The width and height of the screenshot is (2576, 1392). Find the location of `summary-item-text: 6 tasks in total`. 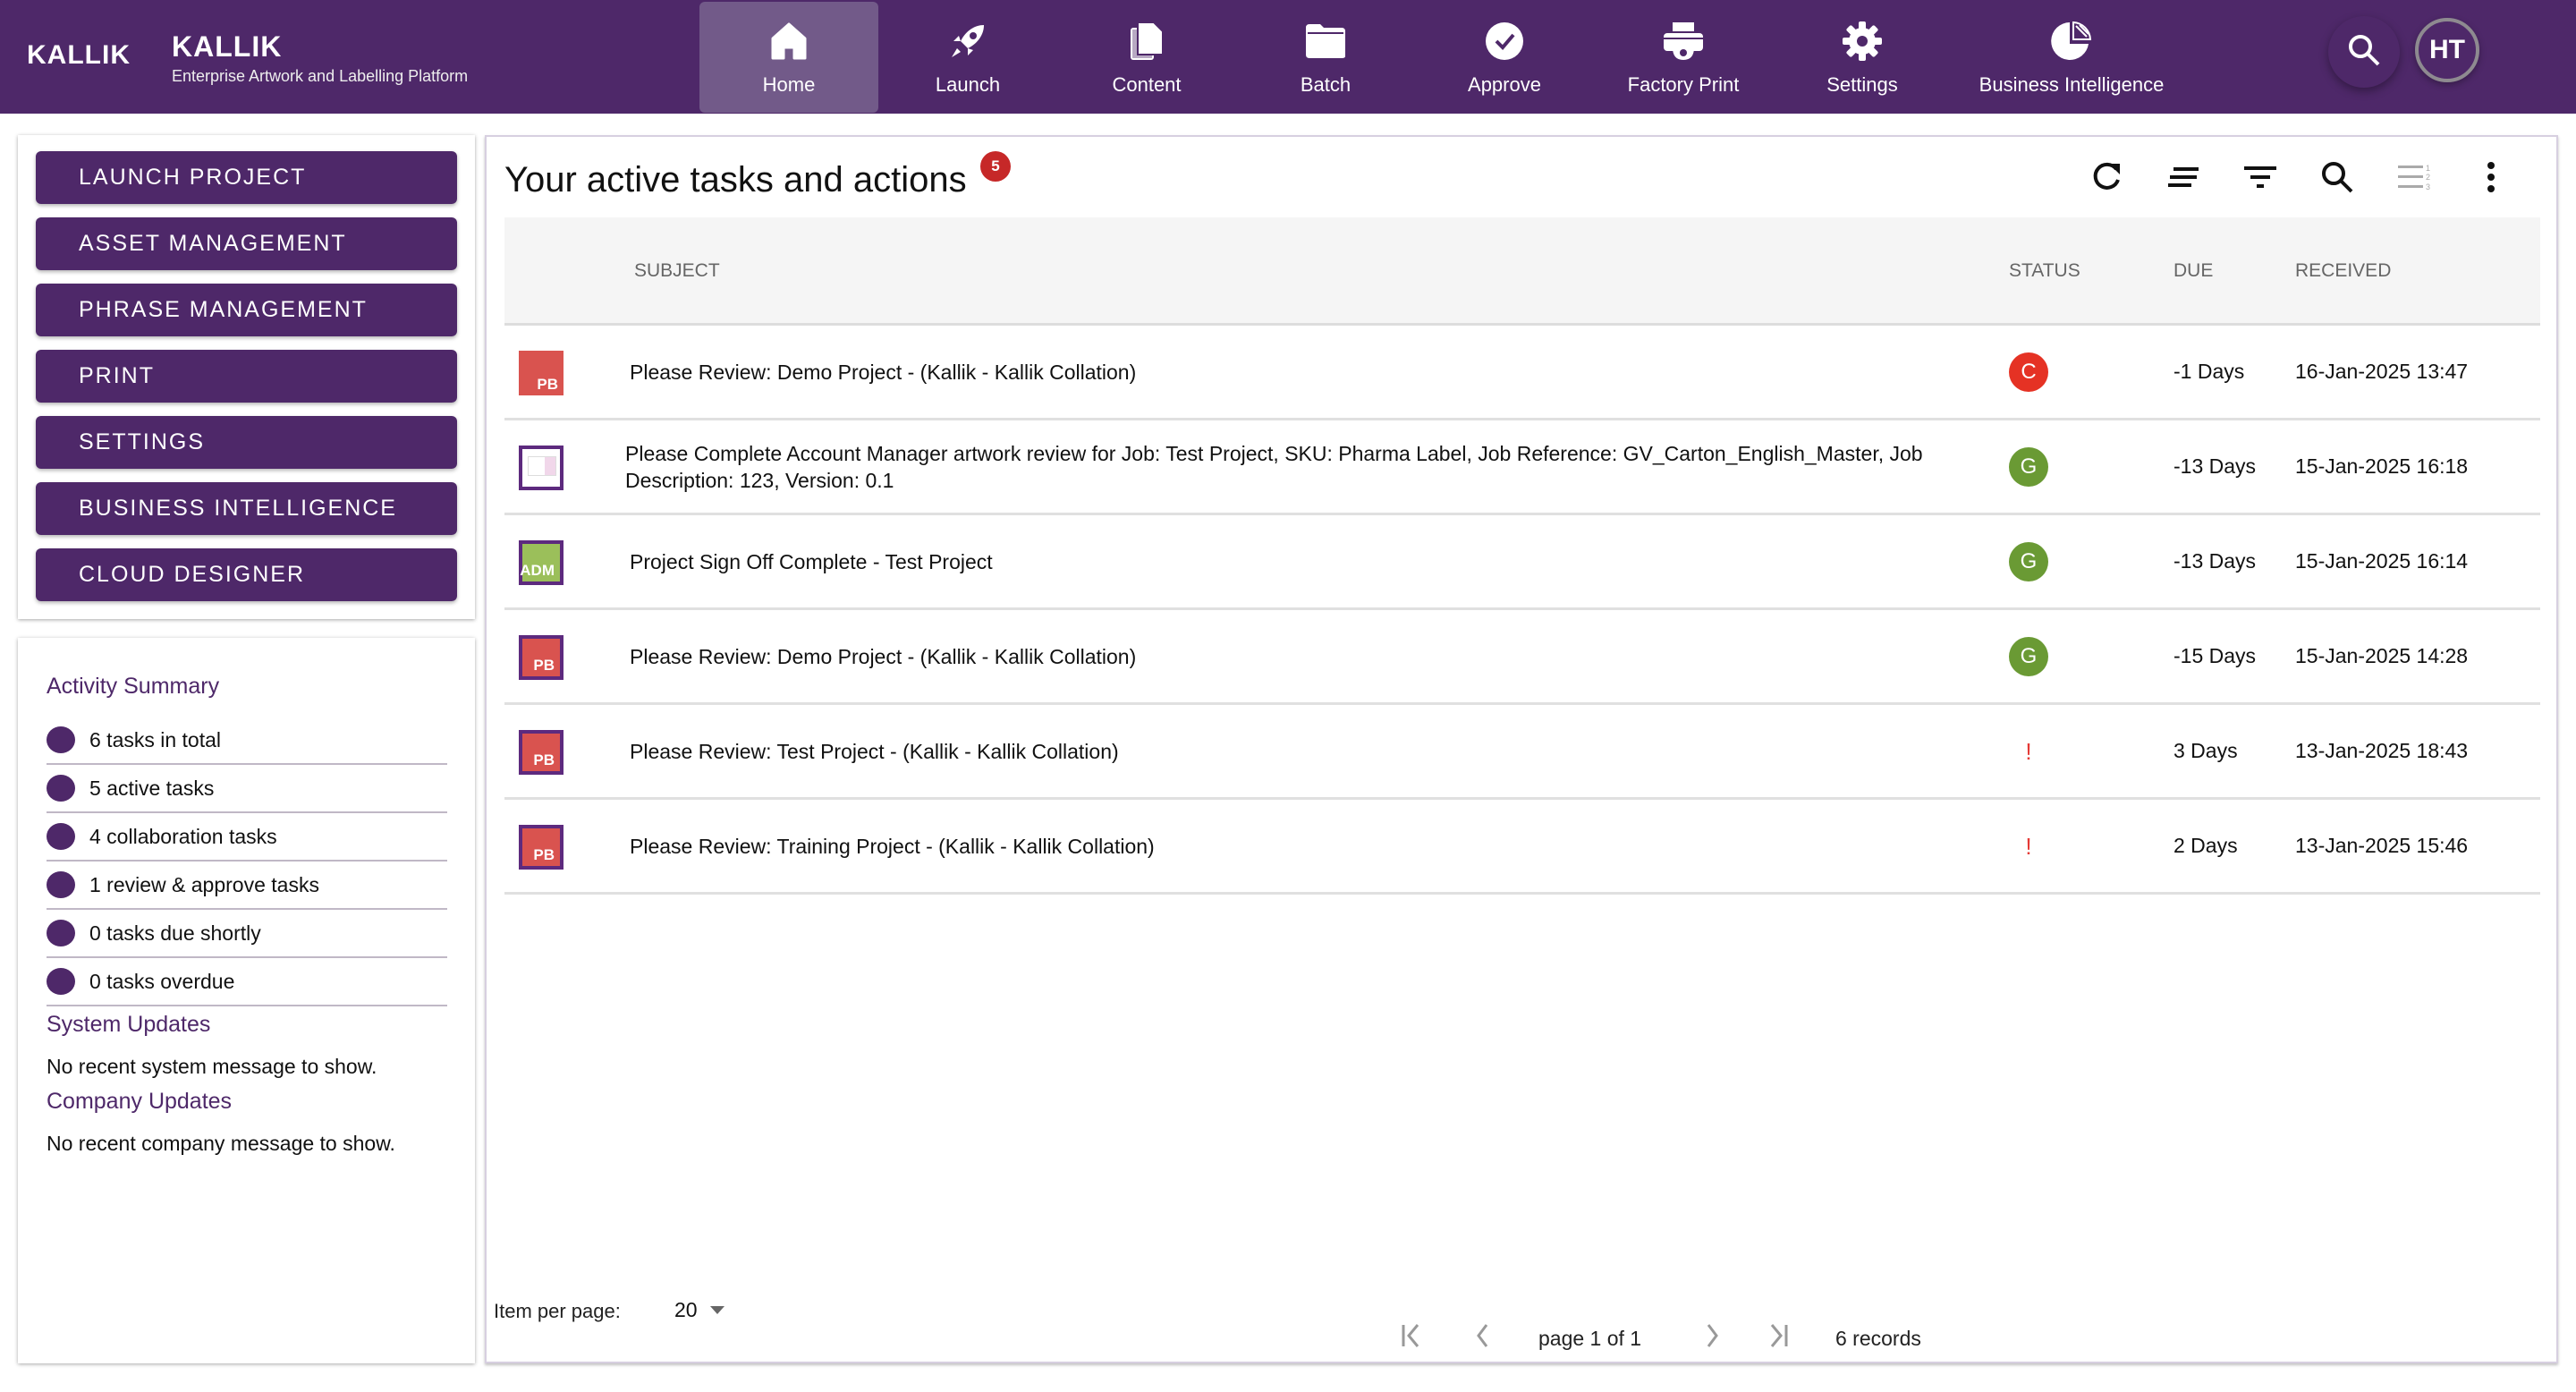

summary-item-text: 6 tasks in total is located at coordinates (155, 739).